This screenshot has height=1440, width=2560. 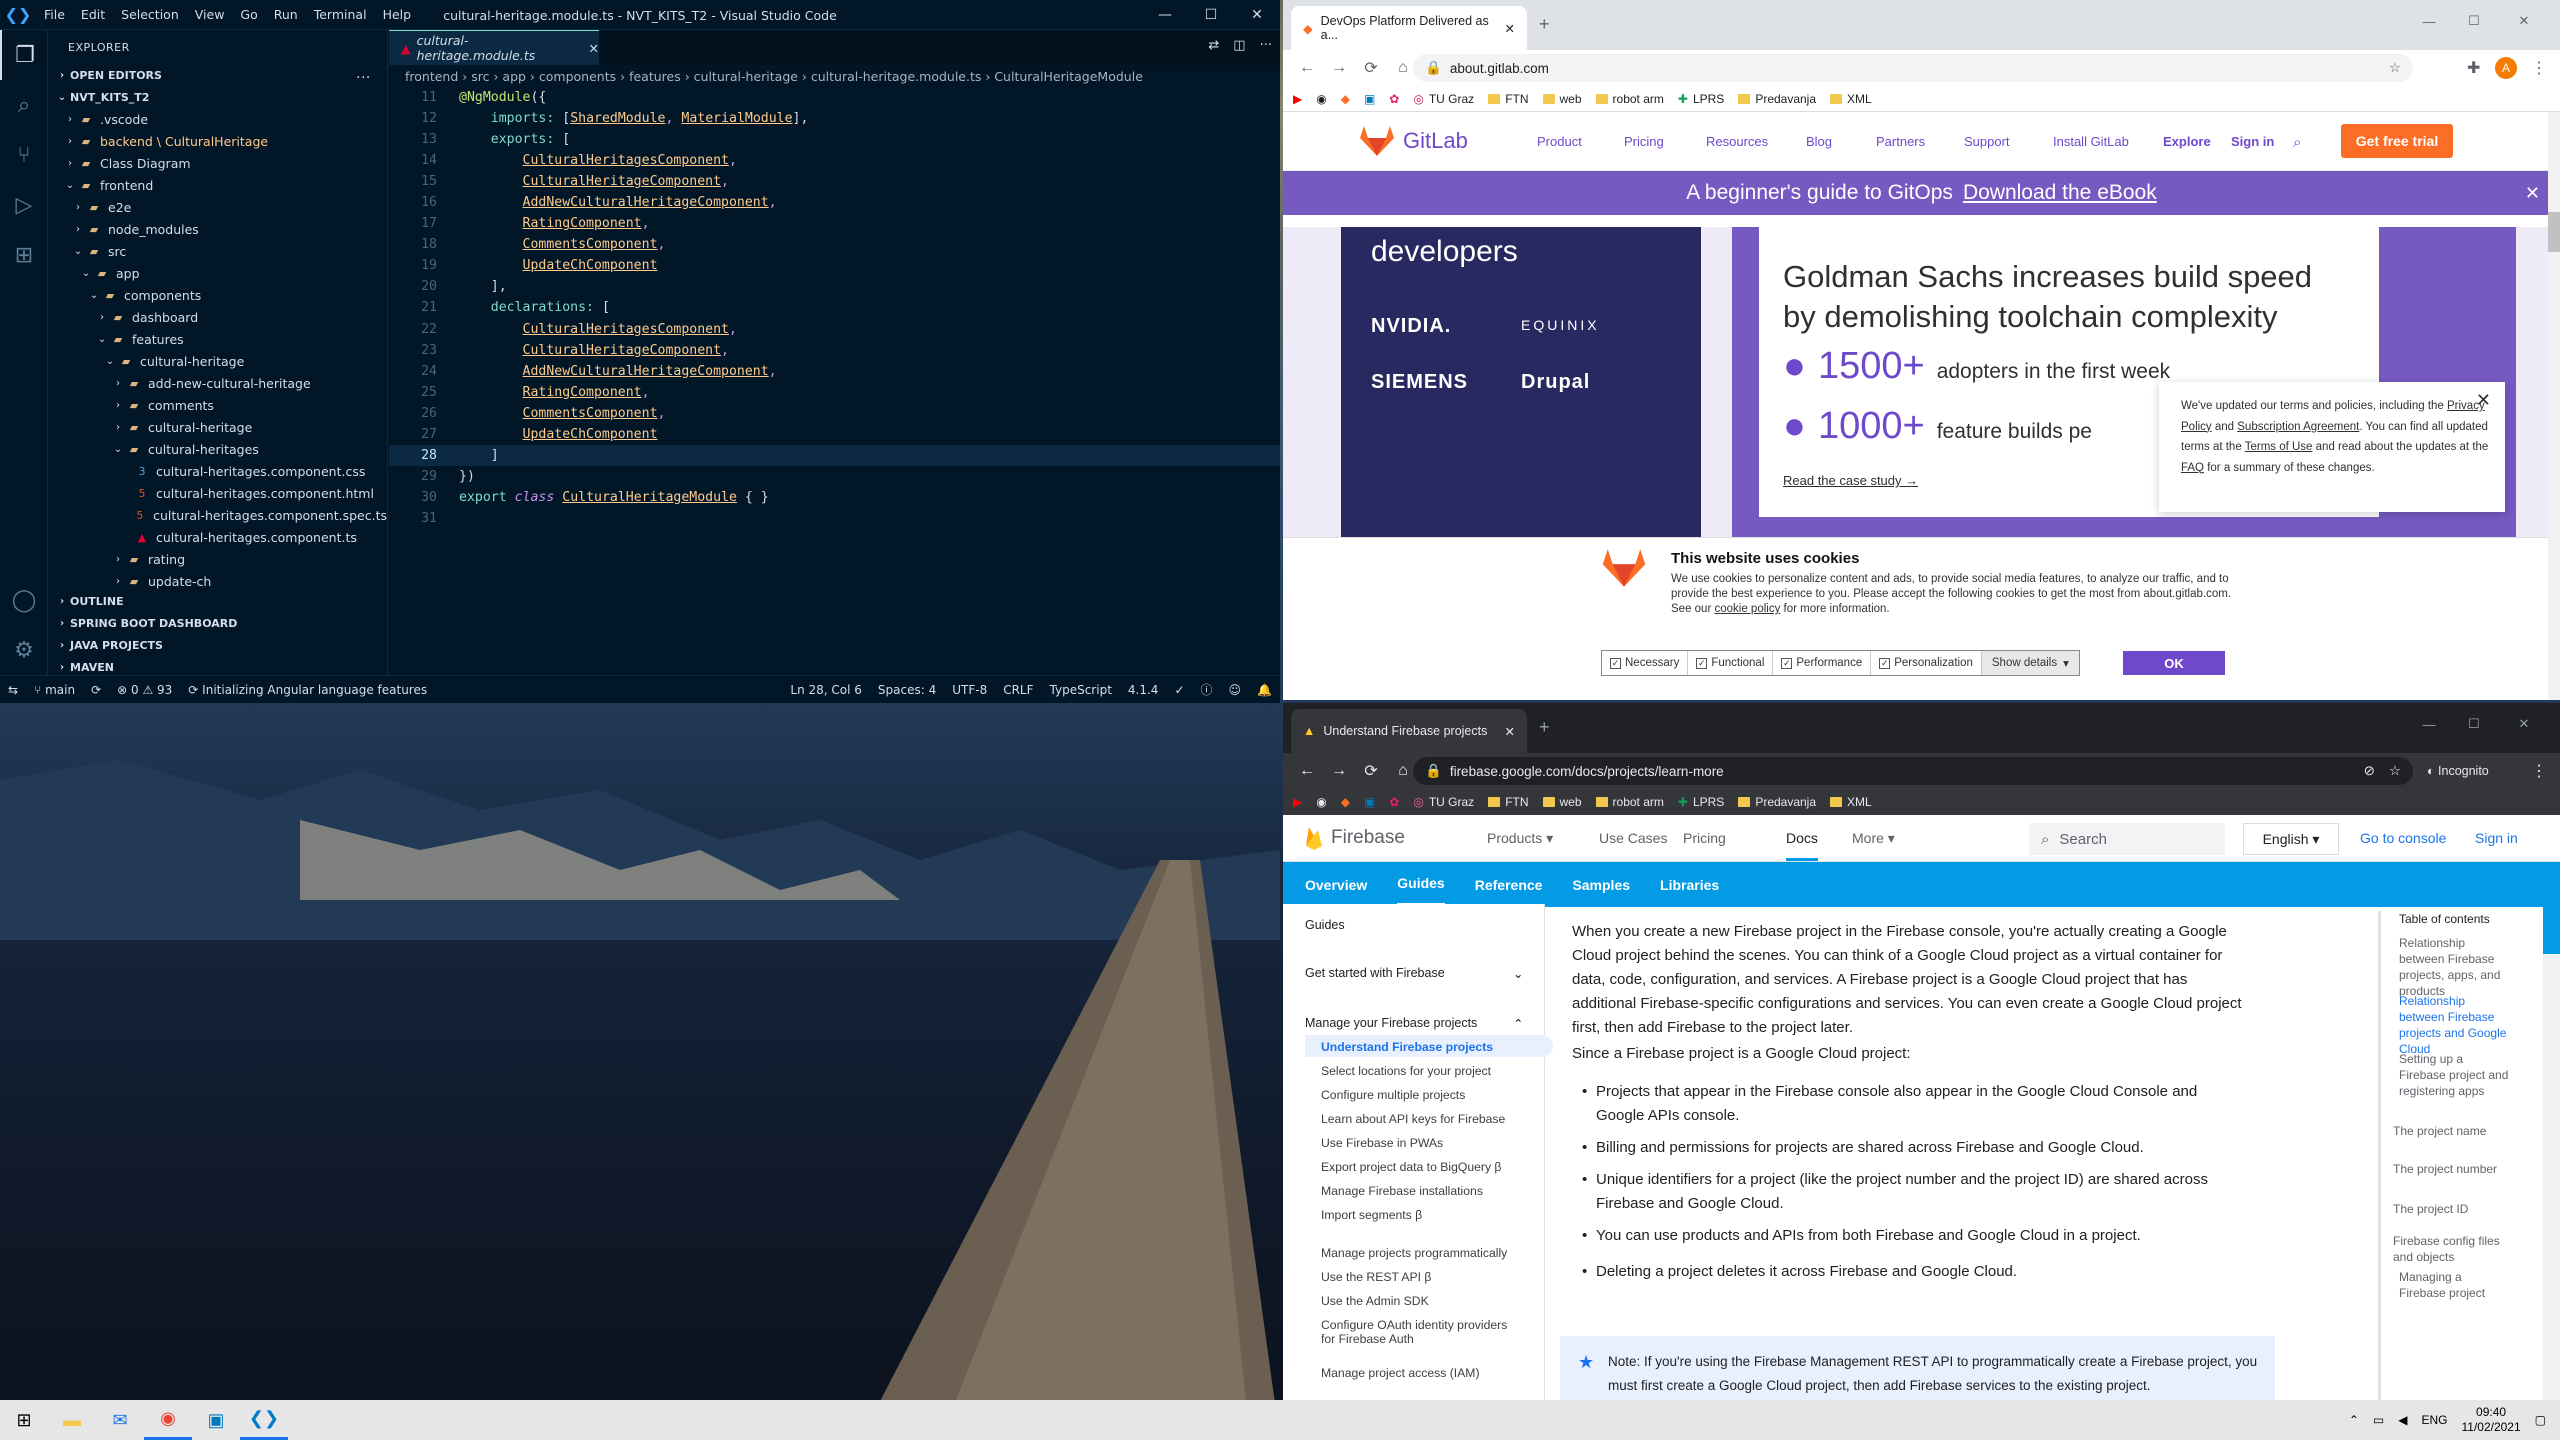 I want to click on nav-products: Products ▾, so click(x=1520, y=838).